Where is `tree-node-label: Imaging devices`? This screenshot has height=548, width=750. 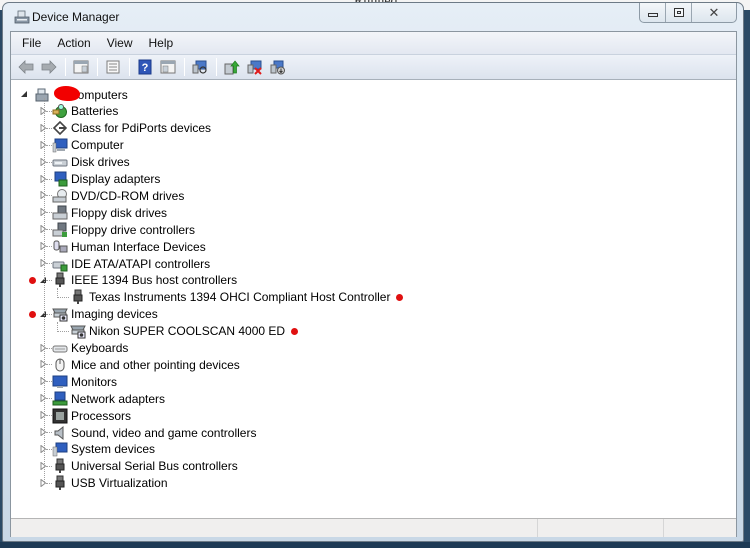
tree-node-label: Imaging devices is located at coordinates (114, 314).